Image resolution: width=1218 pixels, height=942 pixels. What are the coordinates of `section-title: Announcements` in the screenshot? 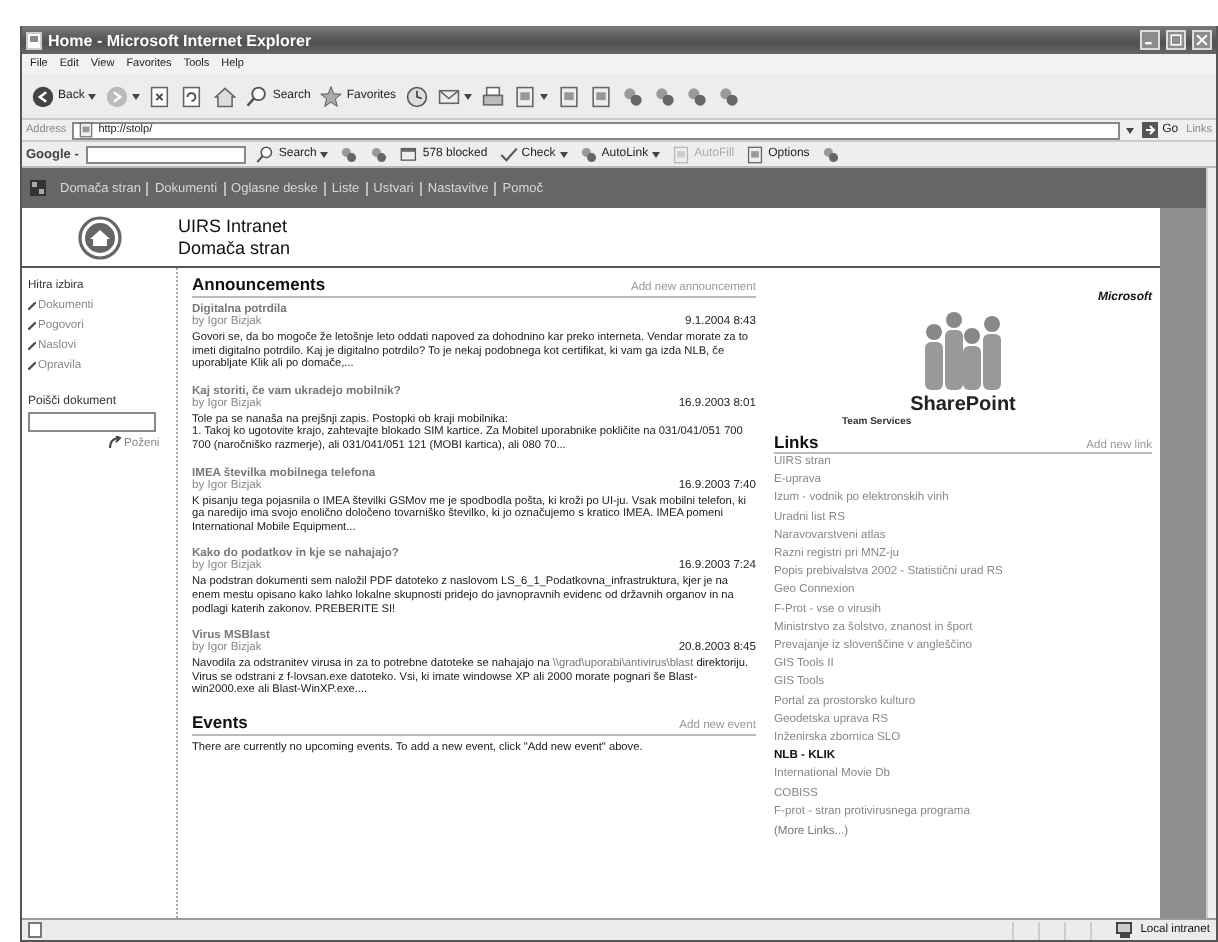 It's located at (259, 284).